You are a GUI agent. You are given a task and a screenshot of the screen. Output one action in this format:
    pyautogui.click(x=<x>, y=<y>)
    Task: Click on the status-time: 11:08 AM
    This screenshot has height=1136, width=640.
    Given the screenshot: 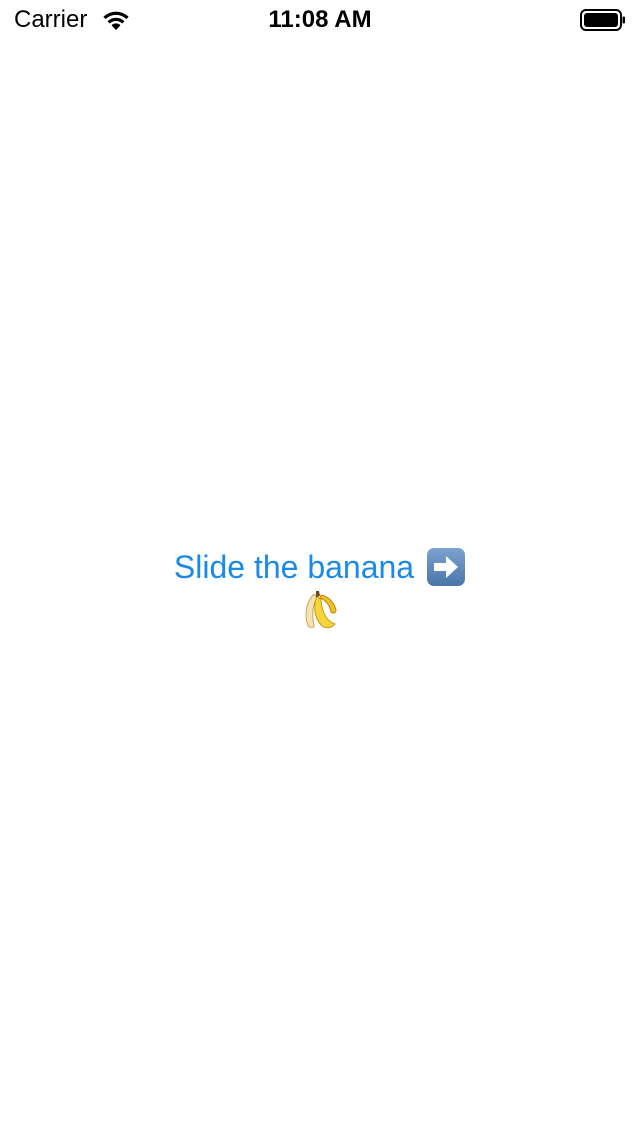 What is the action you would take?
    pyautogui.click(x=320, y=19)
    